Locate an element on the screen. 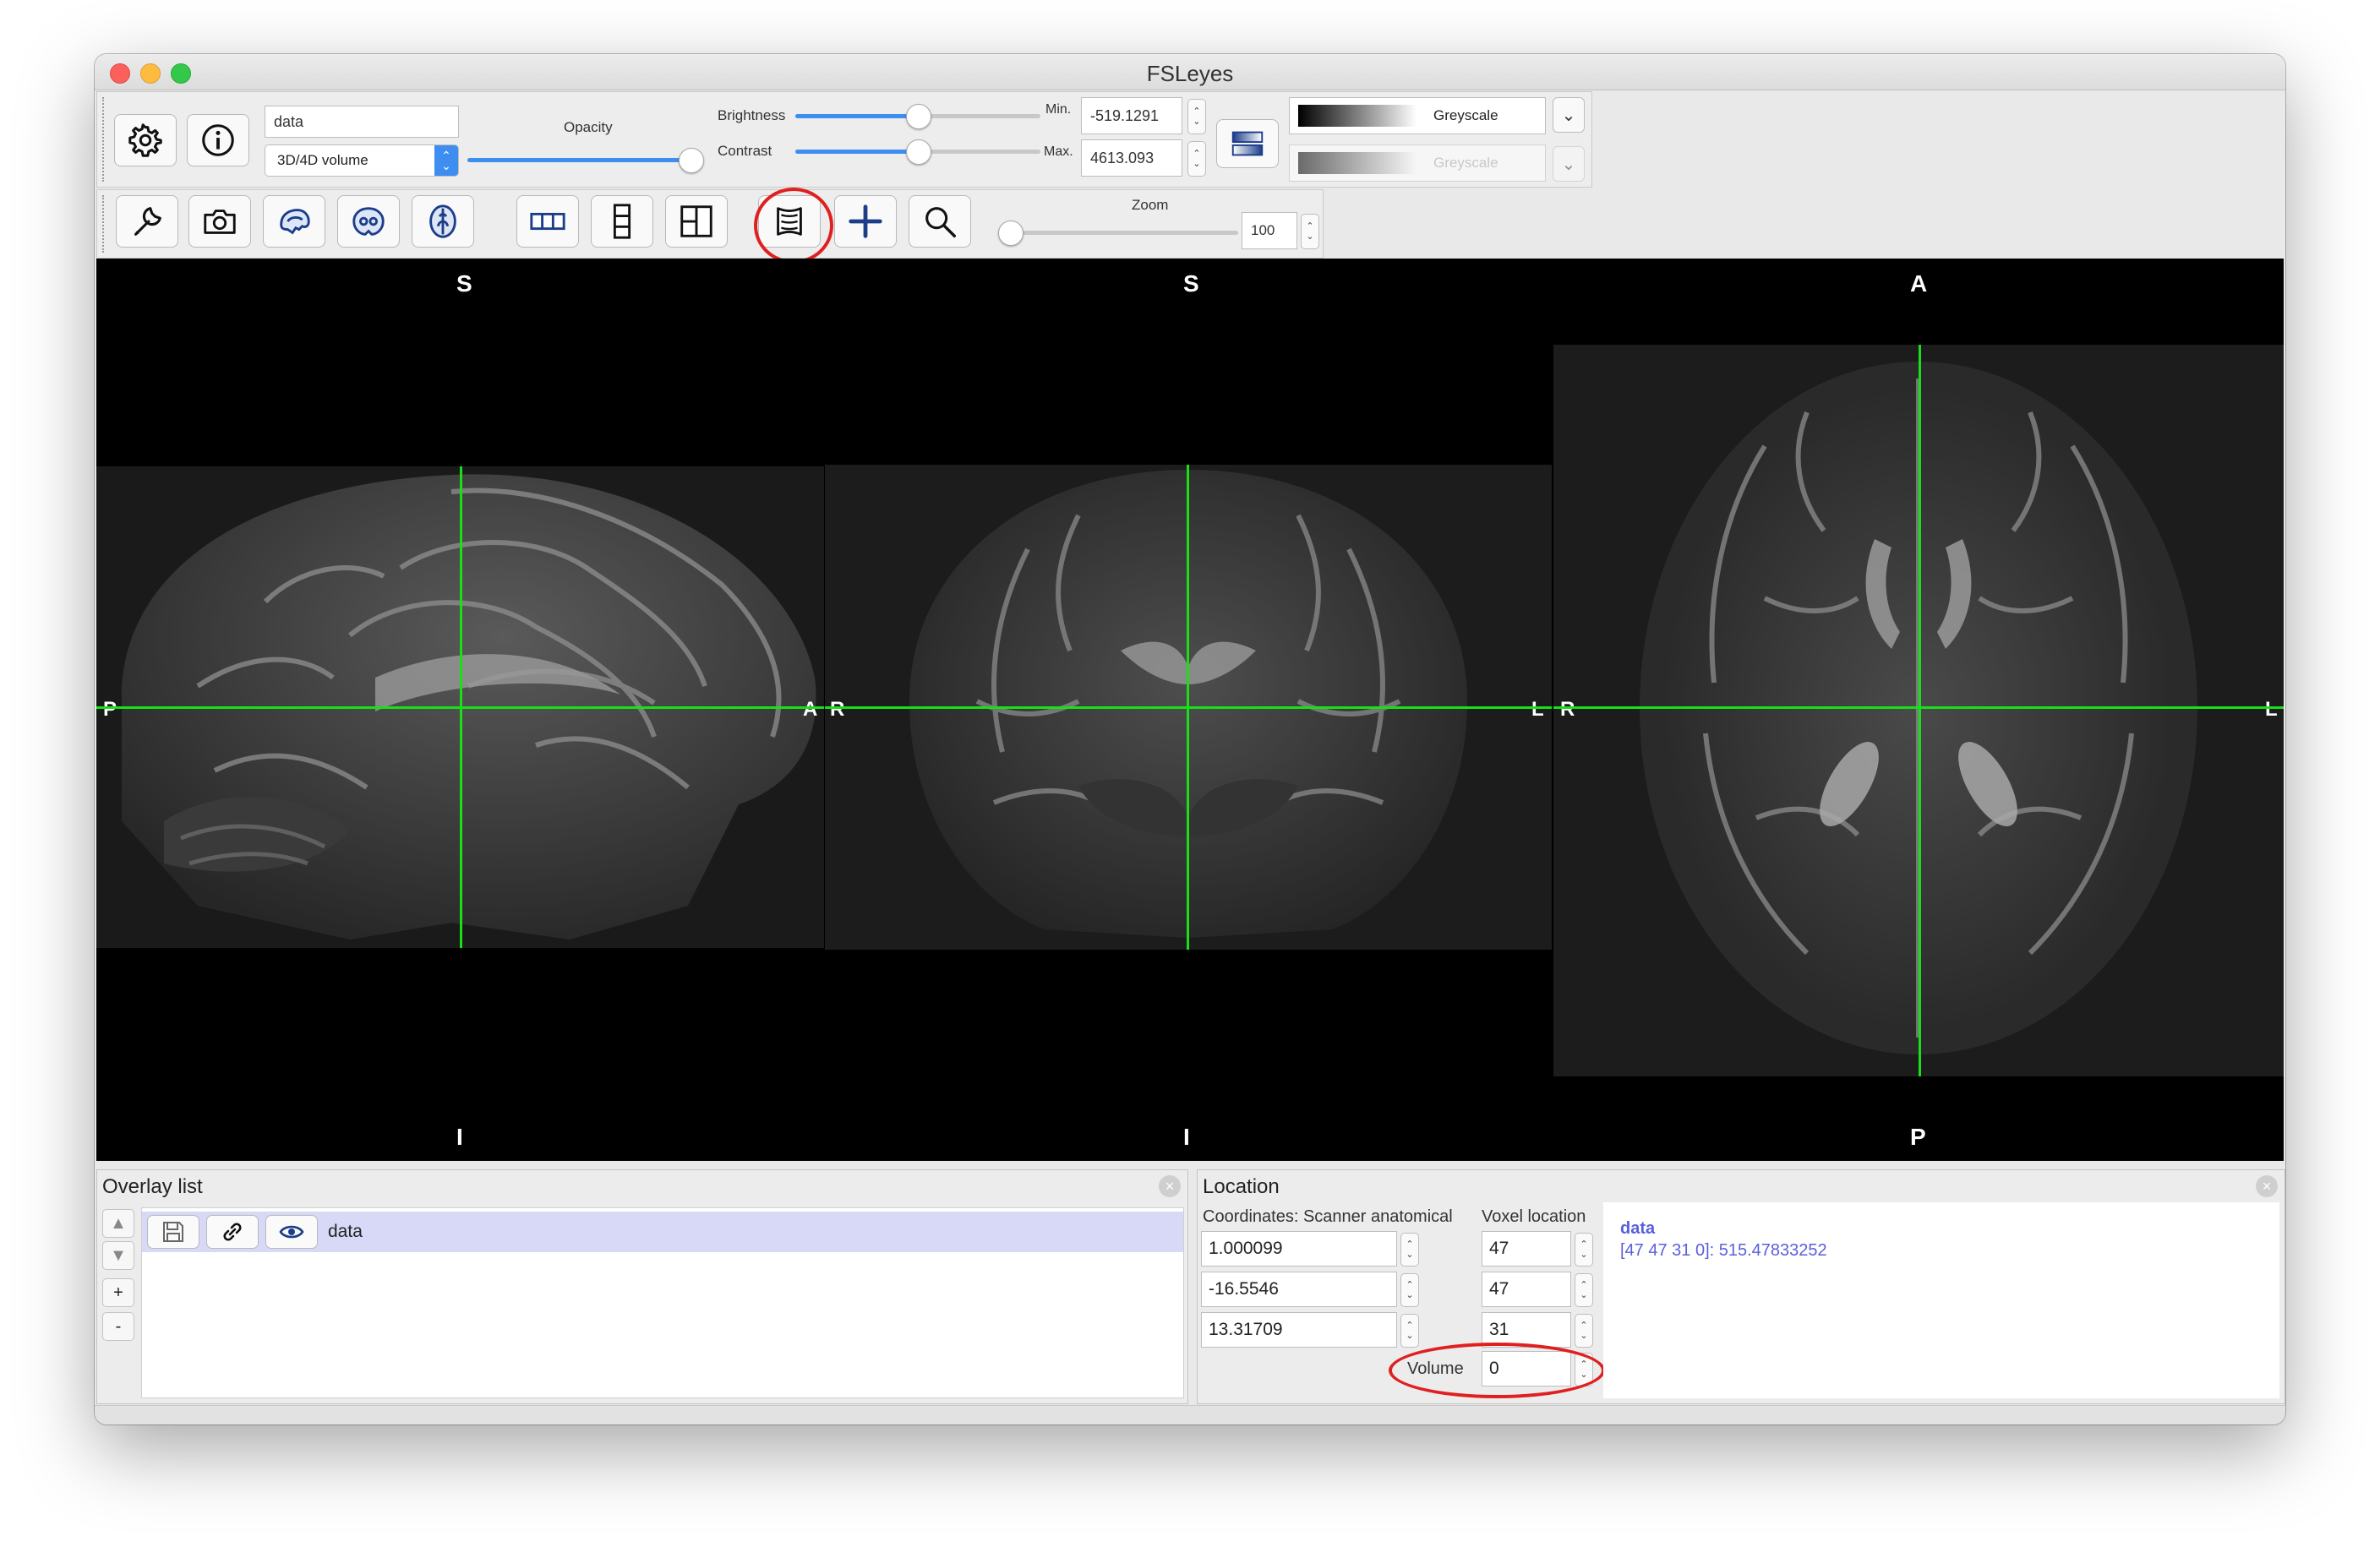  link-overlay-button is located at coordinates (232, 1232).